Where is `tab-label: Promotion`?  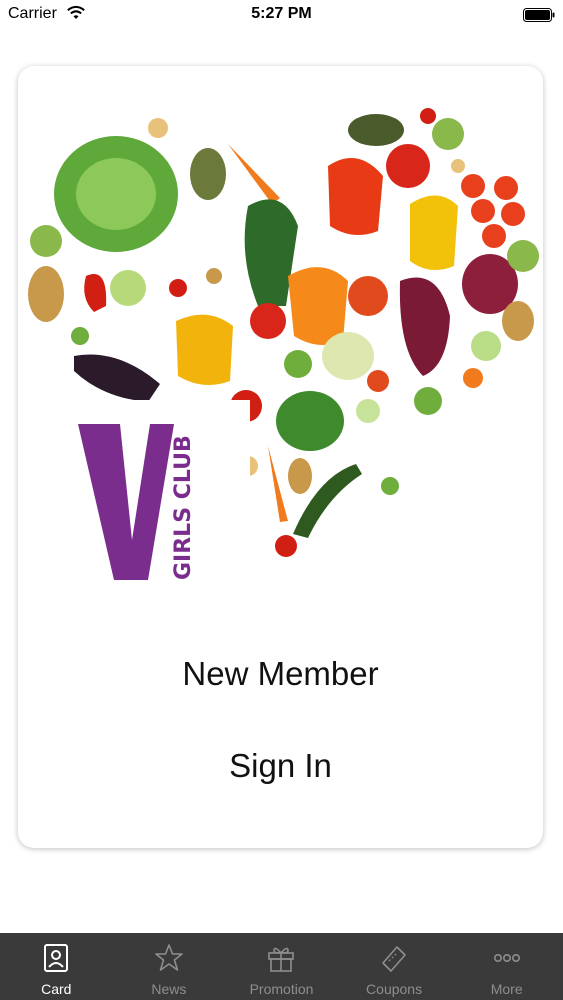 tab-label: Promotion is located at coordinates (281, 989).